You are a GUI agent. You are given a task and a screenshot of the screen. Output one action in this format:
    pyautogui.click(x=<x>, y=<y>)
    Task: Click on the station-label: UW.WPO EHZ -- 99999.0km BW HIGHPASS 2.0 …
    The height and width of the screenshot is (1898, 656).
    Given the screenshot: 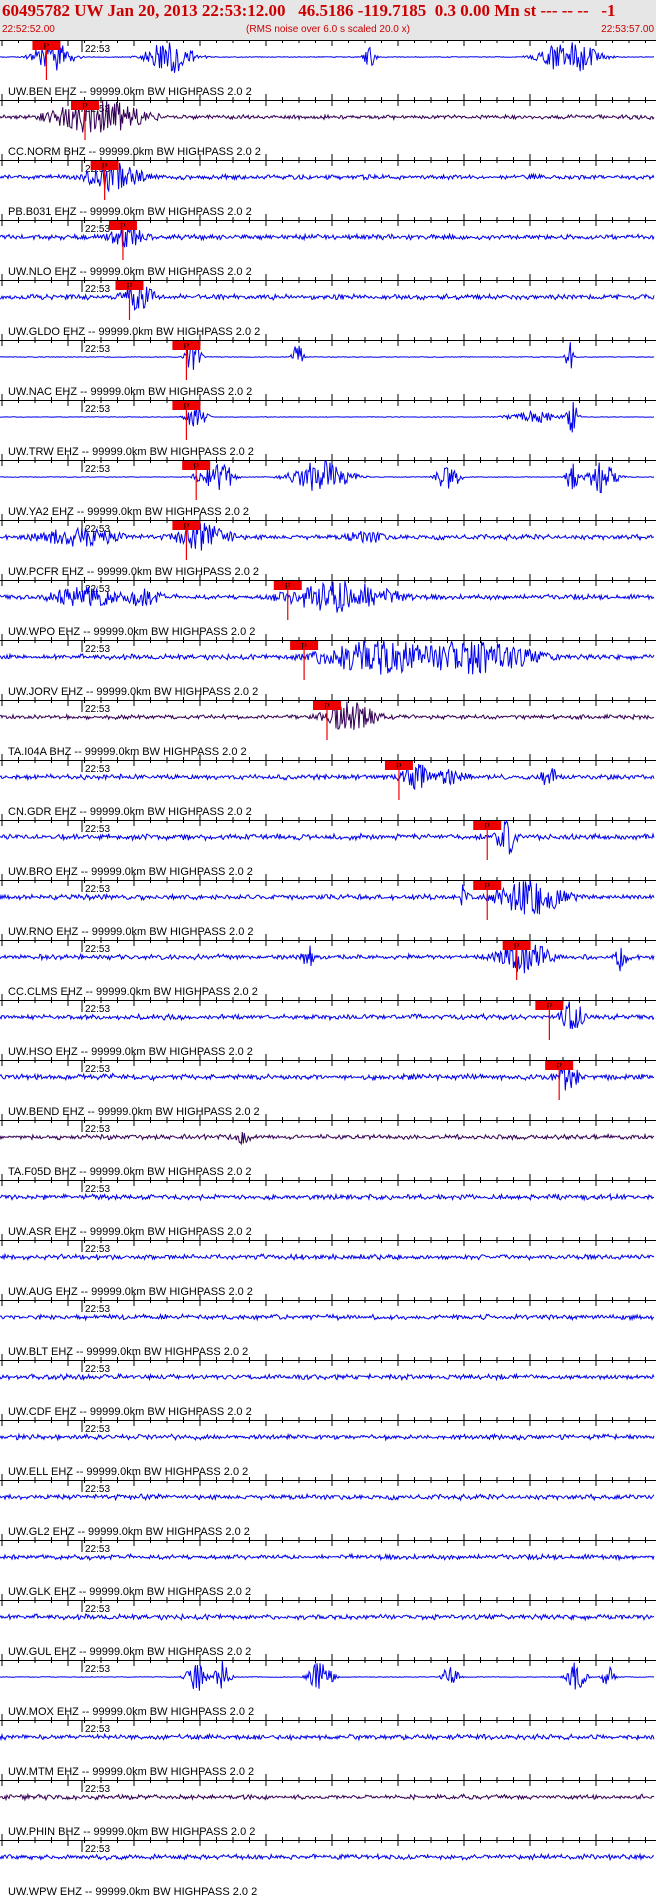 What is the action you would take?
    pyautogui.click(x=131, y=632)
    